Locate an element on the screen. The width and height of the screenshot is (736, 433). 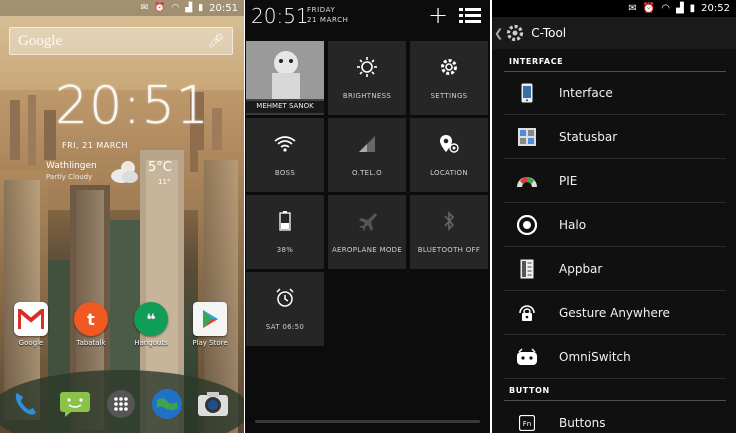
tile-mobile-network: O.TEL.O is located at coordinates (367, 155).